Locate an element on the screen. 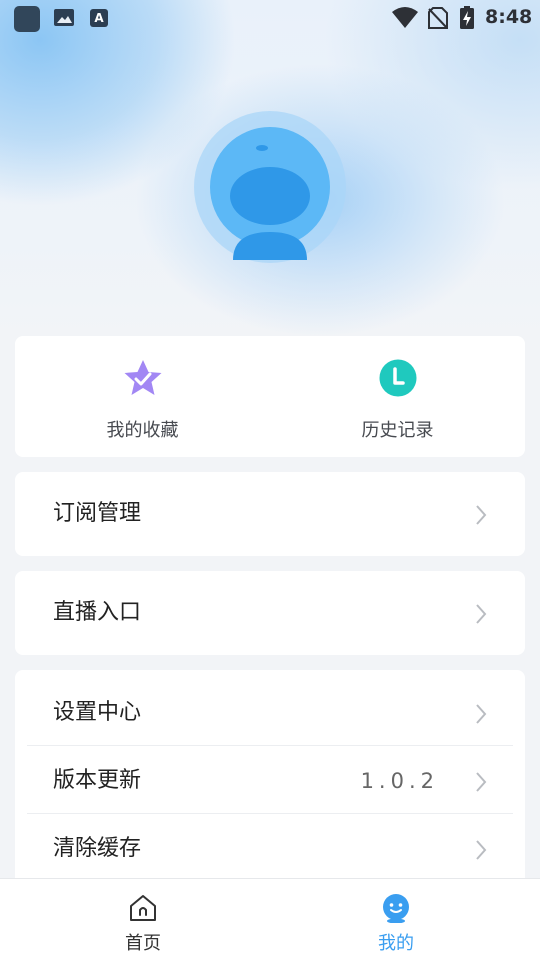  menu-item-label: 版本更新 is located at coordinates (97, 780).